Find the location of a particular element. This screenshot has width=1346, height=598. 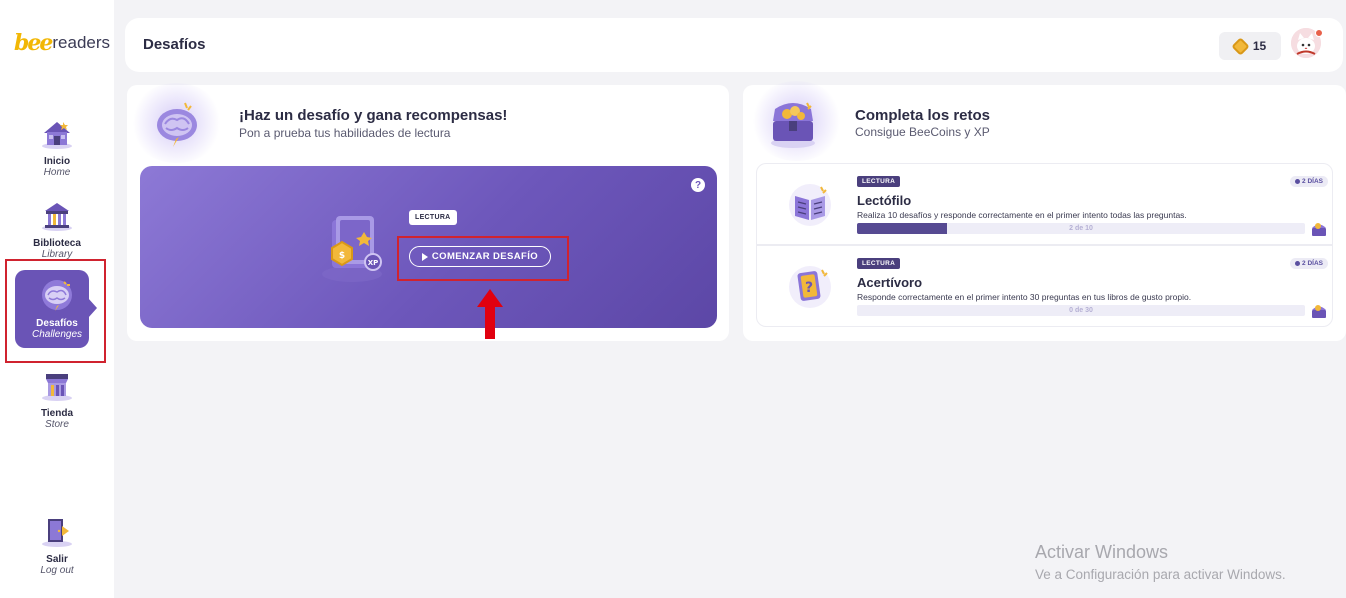

sidebar-item-library: Biblioteca Library is located at coordinates (57, 229).